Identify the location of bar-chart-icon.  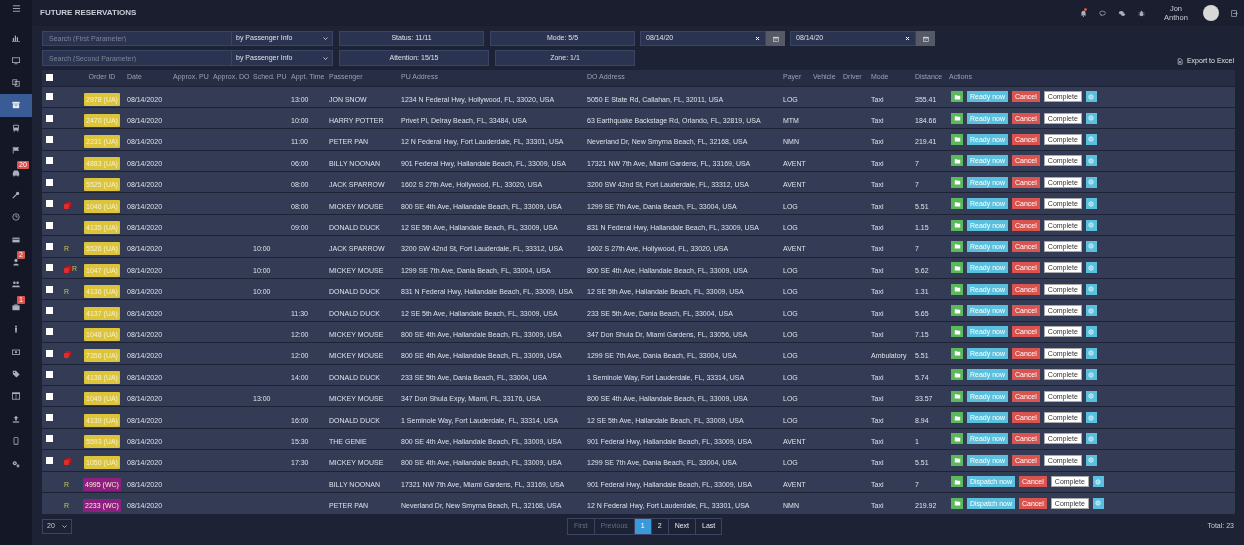
(16, 38).